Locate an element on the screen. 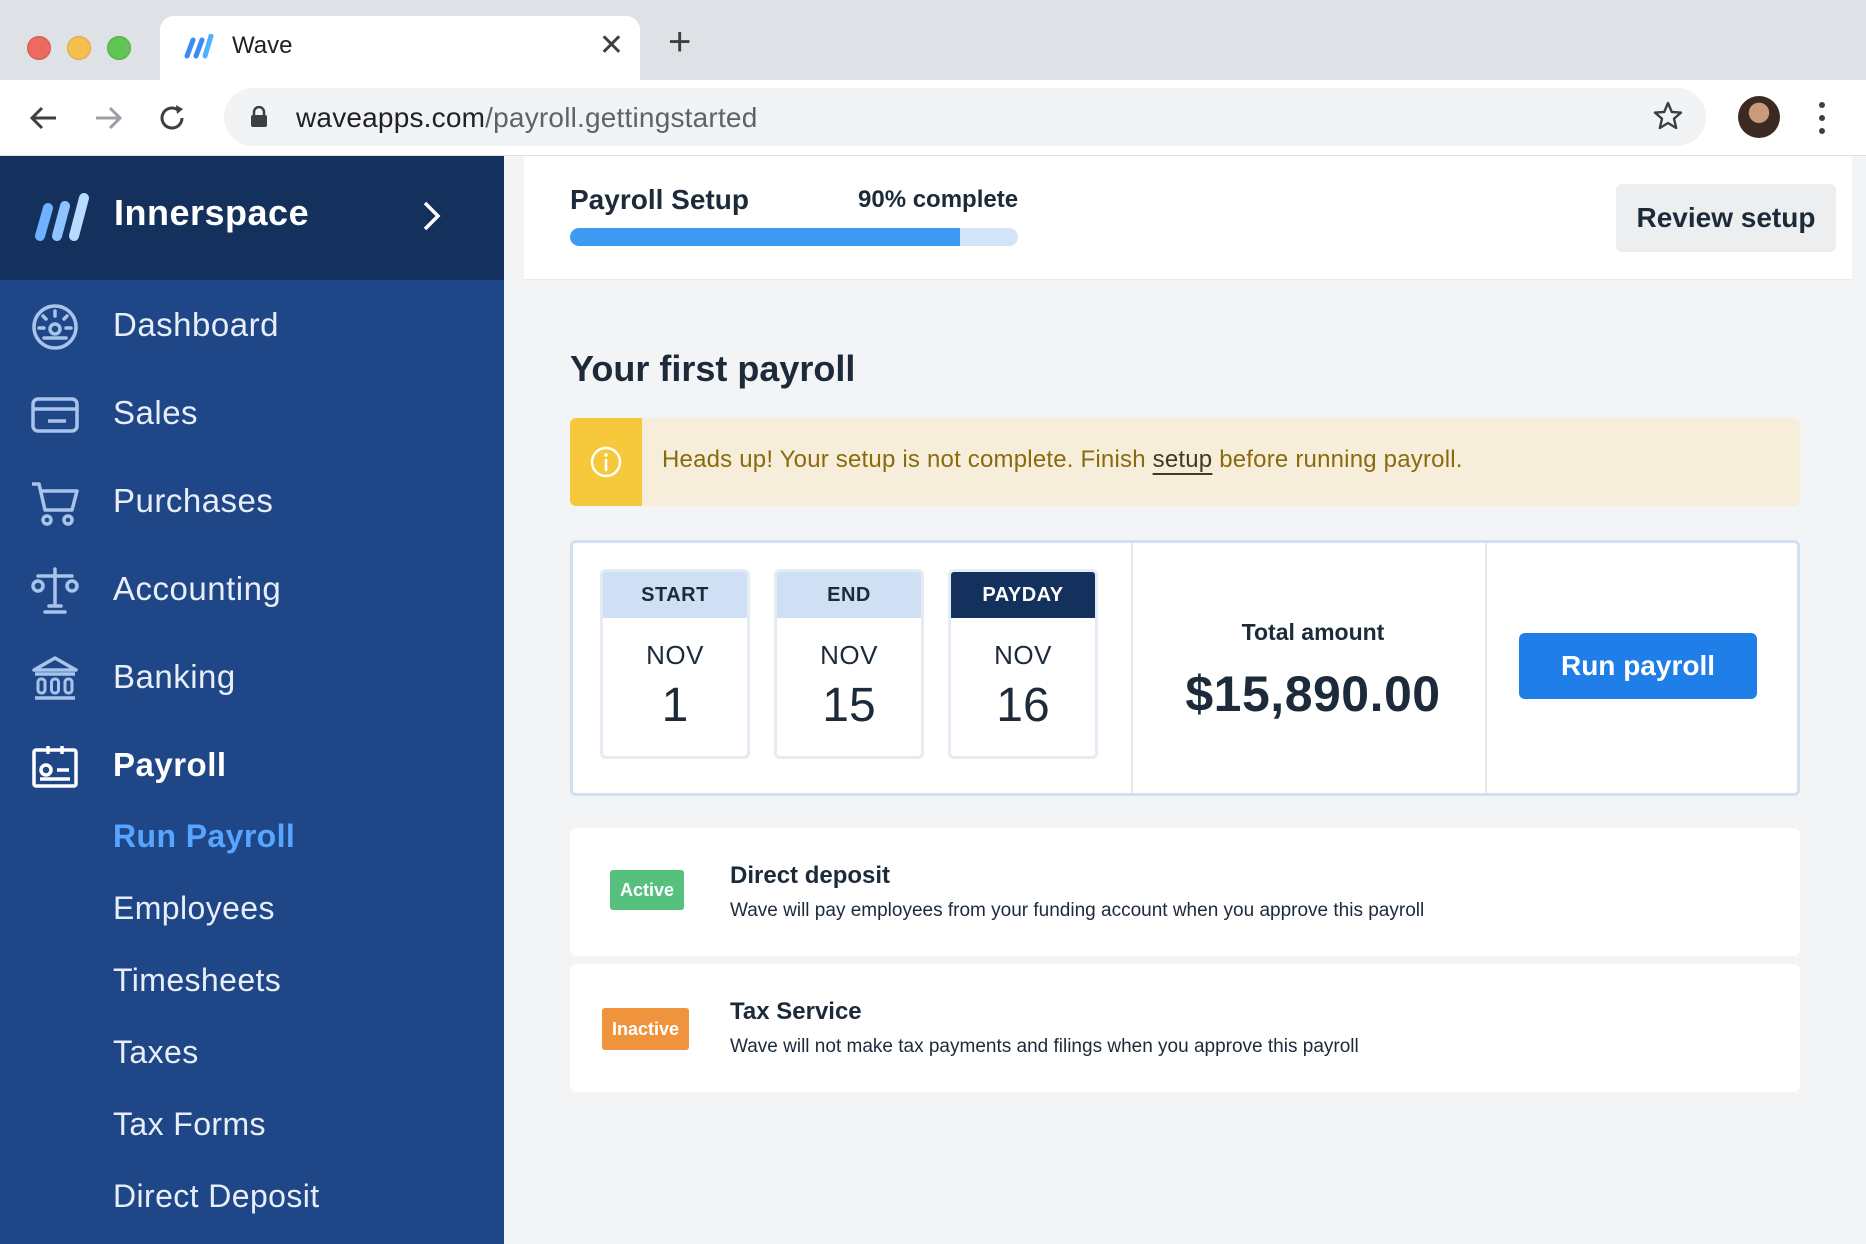 The height and width of the screenshot is (1244, 1866). url-text: waveapps.com/payroll.gettingstarted is located at coordinates (526, 118).